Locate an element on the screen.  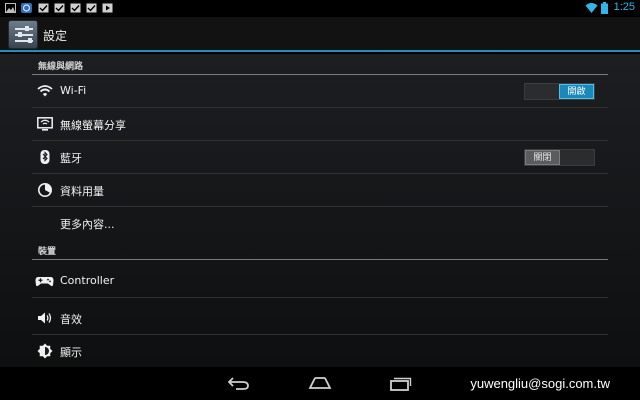
brightness-icon is located at coordinates (45, 351).